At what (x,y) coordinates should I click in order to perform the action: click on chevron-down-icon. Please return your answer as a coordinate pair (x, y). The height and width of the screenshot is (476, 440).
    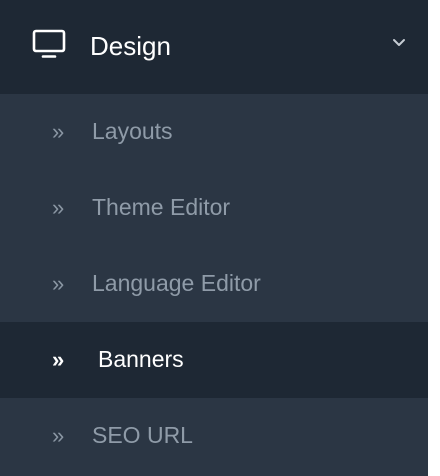
    Looking at the image, I should click on (399, 43).